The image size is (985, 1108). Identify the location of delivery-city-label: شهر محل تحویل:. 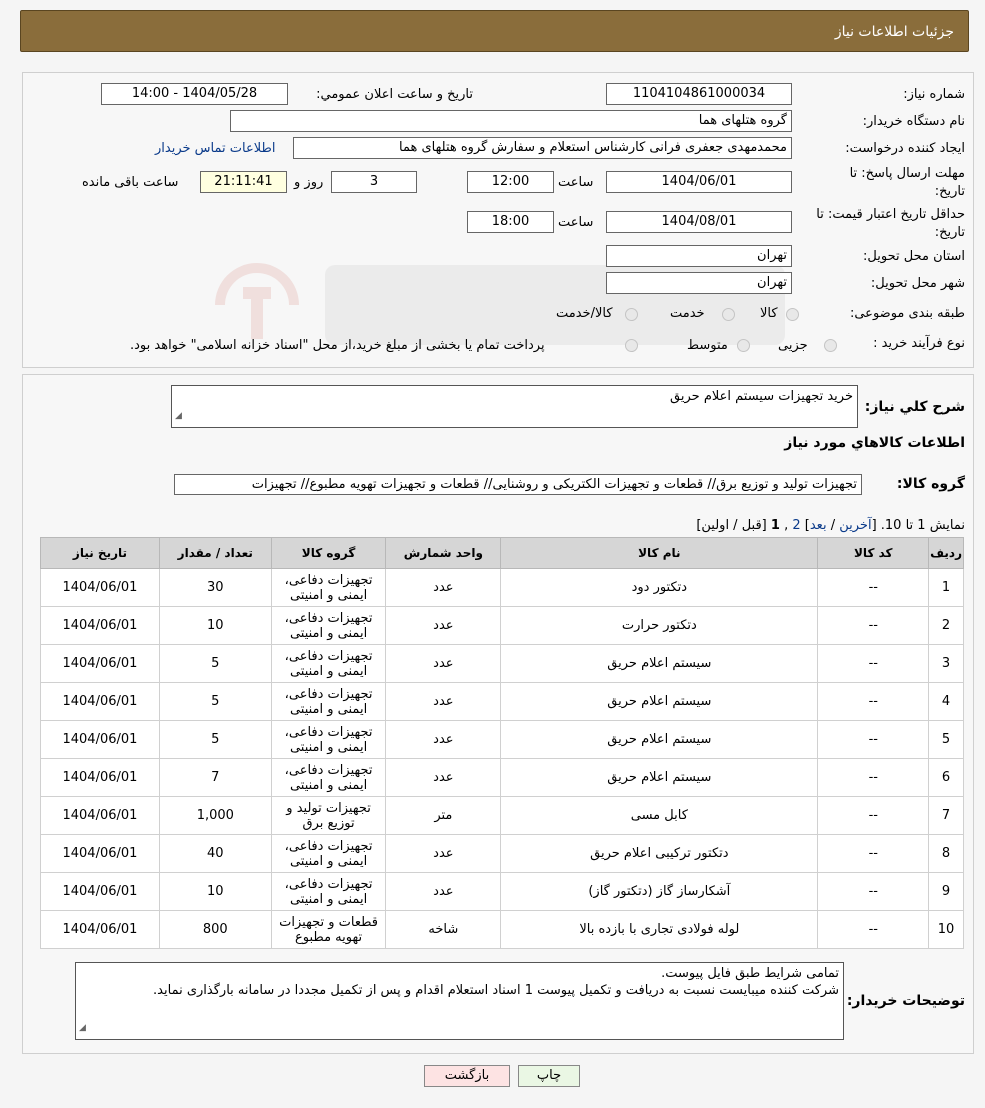
(917, 283).